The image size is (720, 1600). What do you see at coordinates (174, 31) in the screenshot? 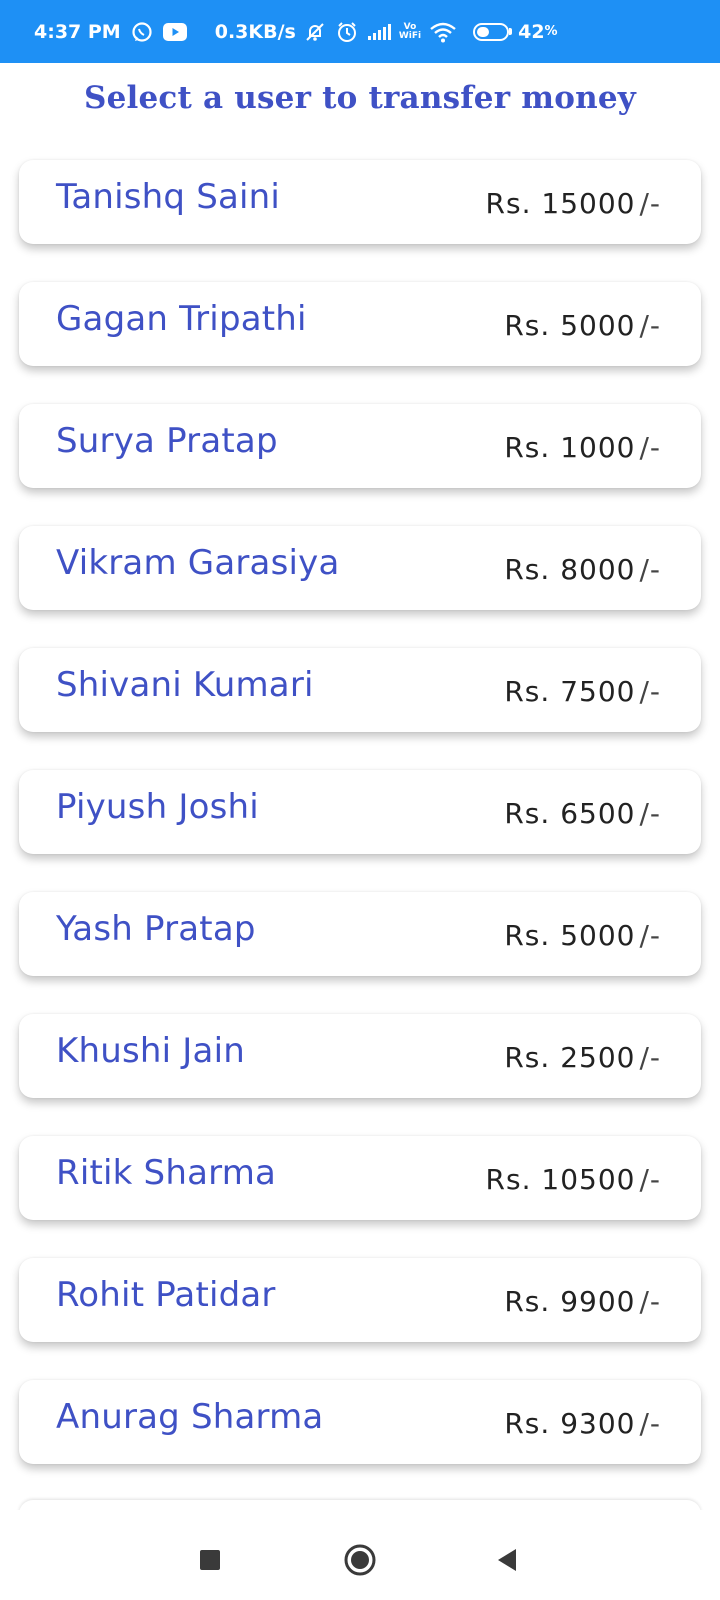
I see `youtube-icon` at bounding box center [174, 31].